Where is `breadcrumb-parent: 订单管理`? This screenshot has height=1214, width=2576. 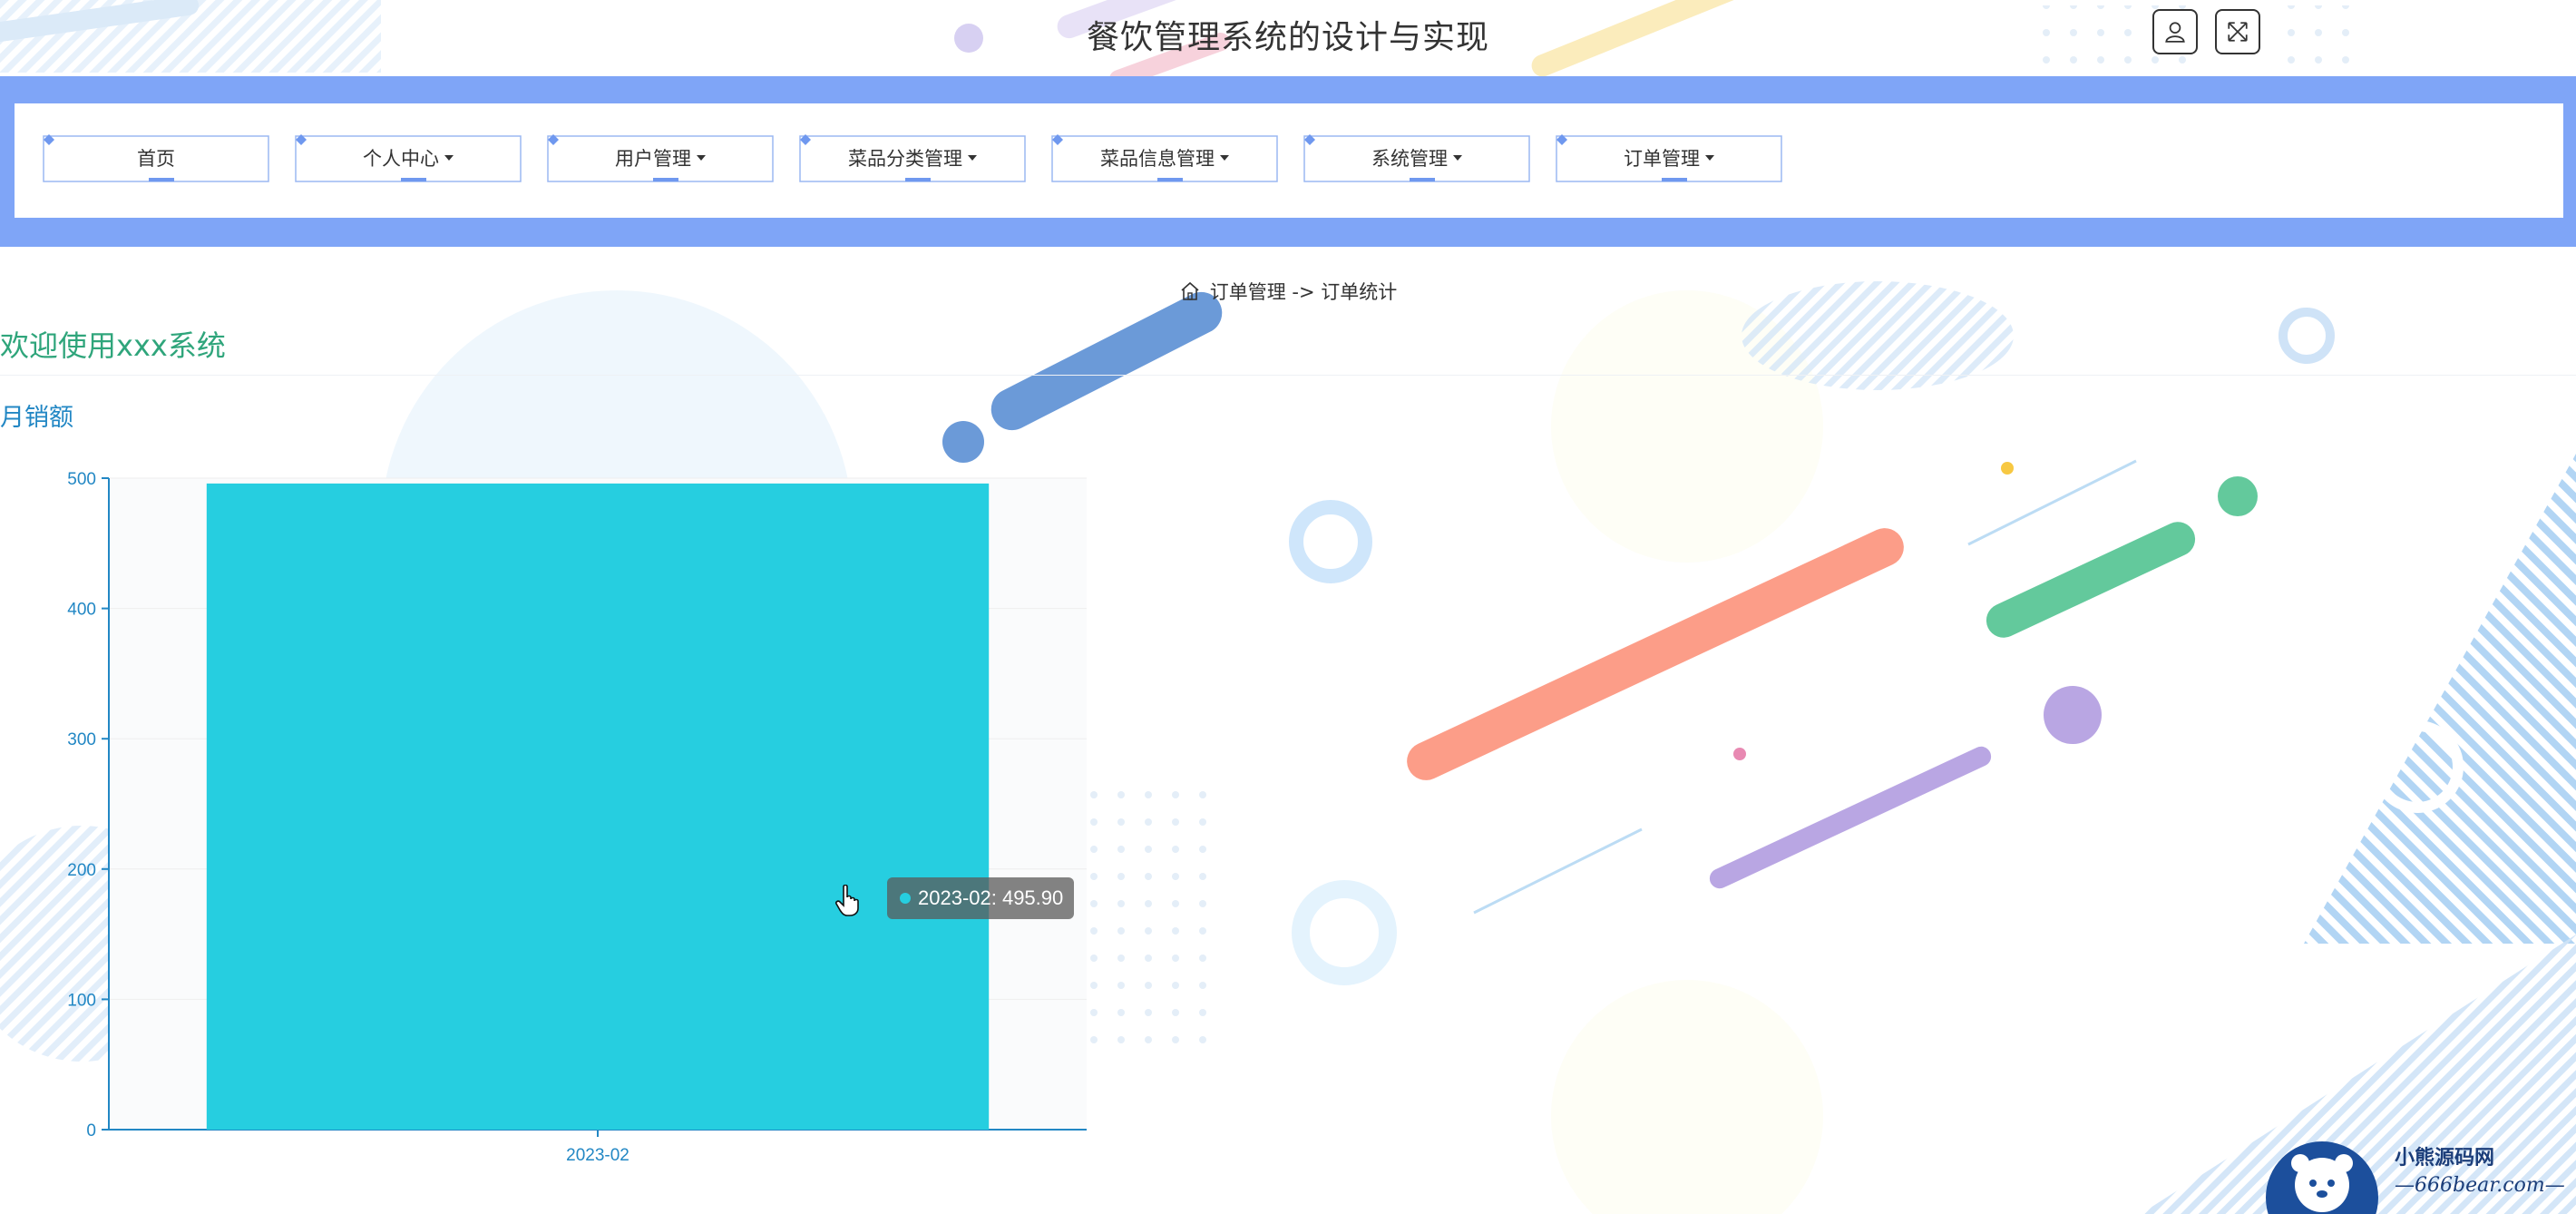 breadcrumb-parent: 订单管理 is located at coordinates (1248, 292).